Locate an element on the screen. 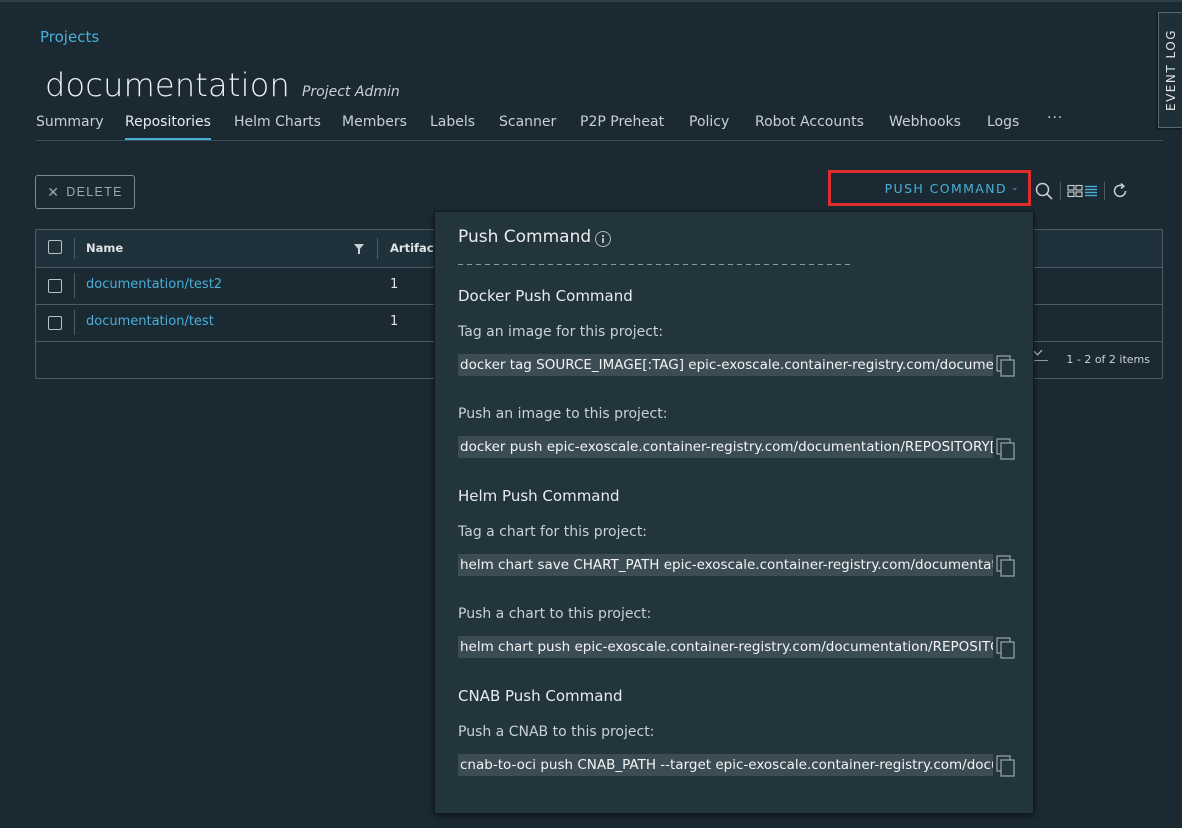 The image size is (1182, 828). chevron-down-icon: ⌄ is located at coordinates (1015, 188).